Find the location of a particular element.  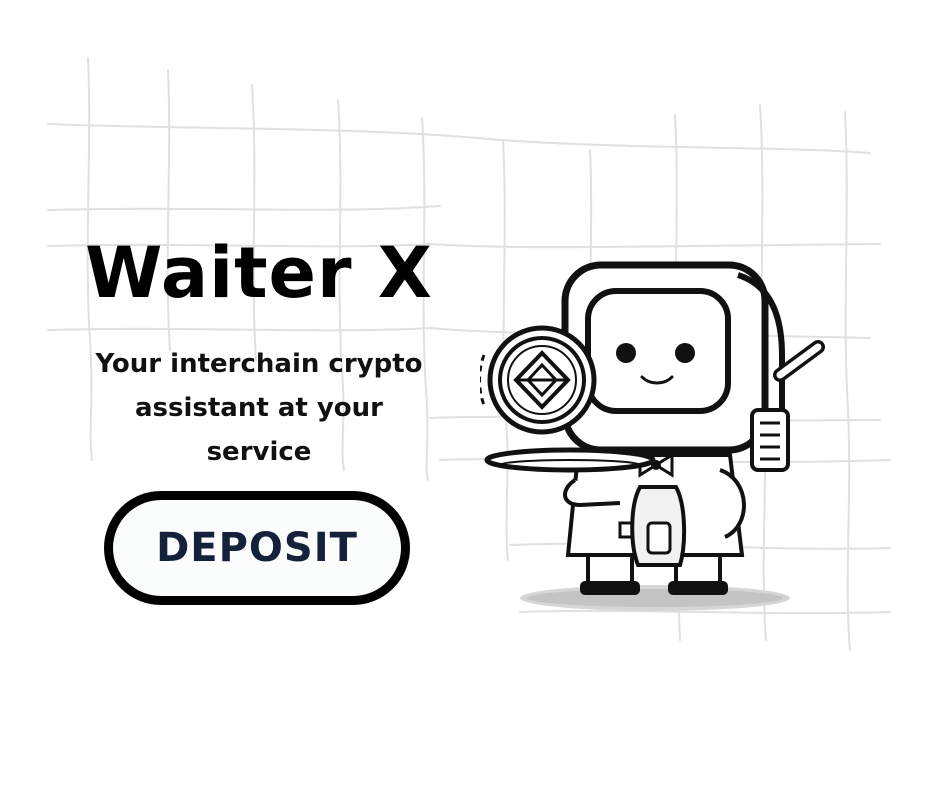

tagline-line-2: assistant at your is located at coordinates (258, 408).